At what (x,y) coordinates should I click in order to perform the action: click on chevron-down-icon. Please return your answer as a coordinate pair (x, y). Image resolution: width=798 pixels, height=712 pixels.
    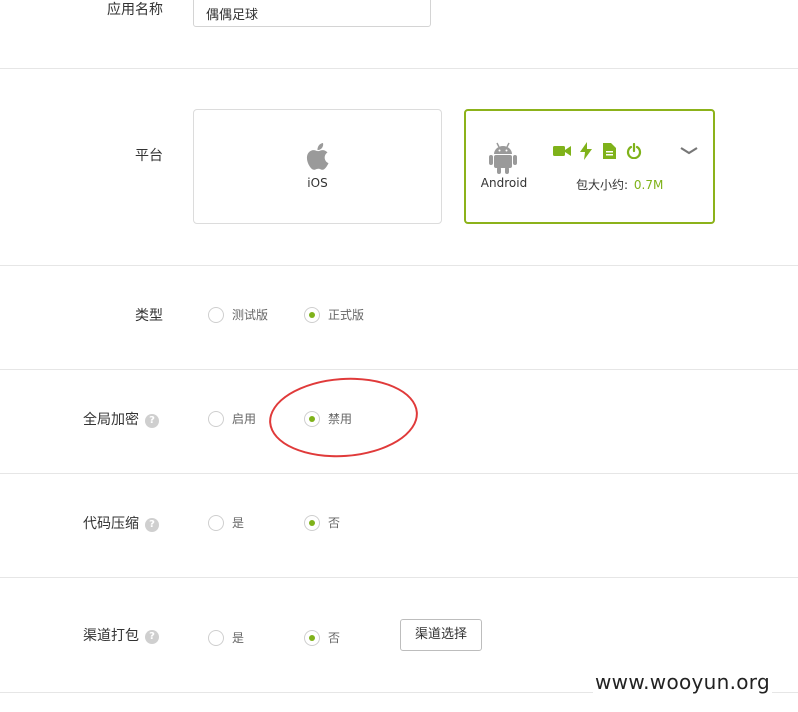
    Looking at the image, I should click on (689, 151).